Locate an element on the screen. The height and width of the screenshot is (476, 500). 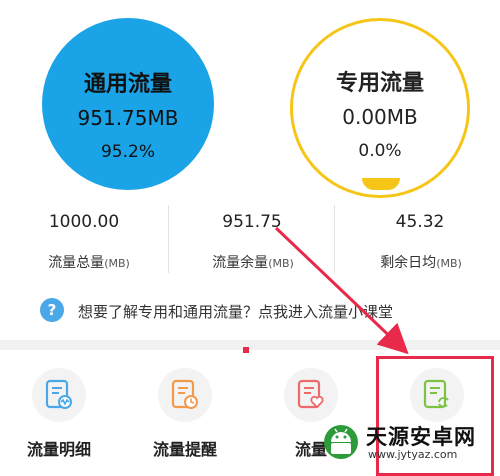
watermark-name: 天源安卓网 is located at coordinates (421, 437).